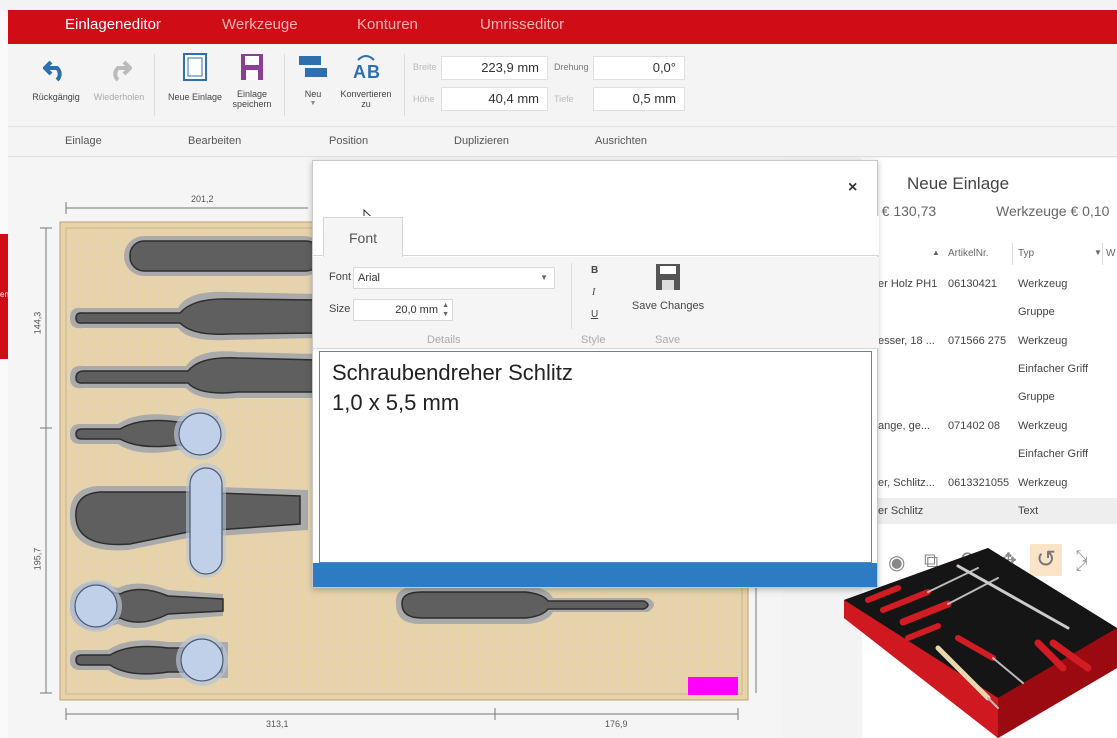 Image resolution: width=1117 pixels, height=738 pixels. What do you see at coordinates (37, 559) in the screenshot?
I see `dim-left-bottom: 195,7` at bounding box center [37, 559].